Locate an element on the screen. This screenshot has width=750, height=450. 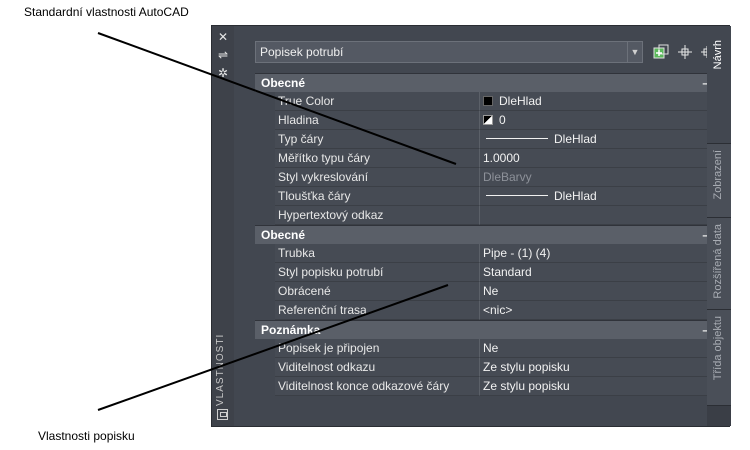
property-name: Viditelnost konce odkazové čáry is located at coordinates (377, 386).